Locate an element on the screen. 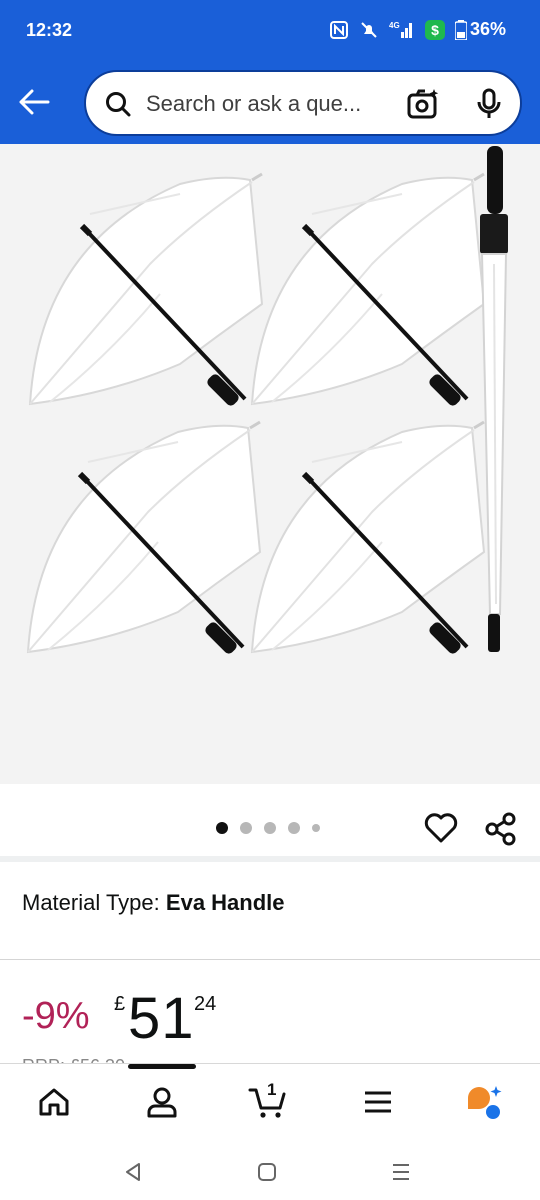 This screenshot has height=1200, width=540. home-square-icon is located at coordinates (267, 1172).